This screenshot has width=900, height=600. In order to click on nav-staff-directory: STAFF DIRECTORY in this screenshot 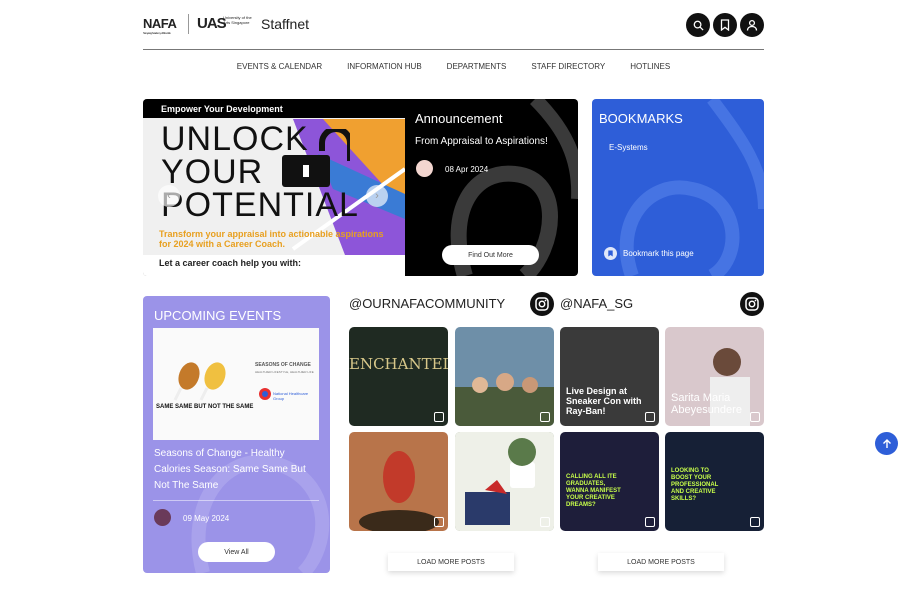, I will do `click(568, 66)`.